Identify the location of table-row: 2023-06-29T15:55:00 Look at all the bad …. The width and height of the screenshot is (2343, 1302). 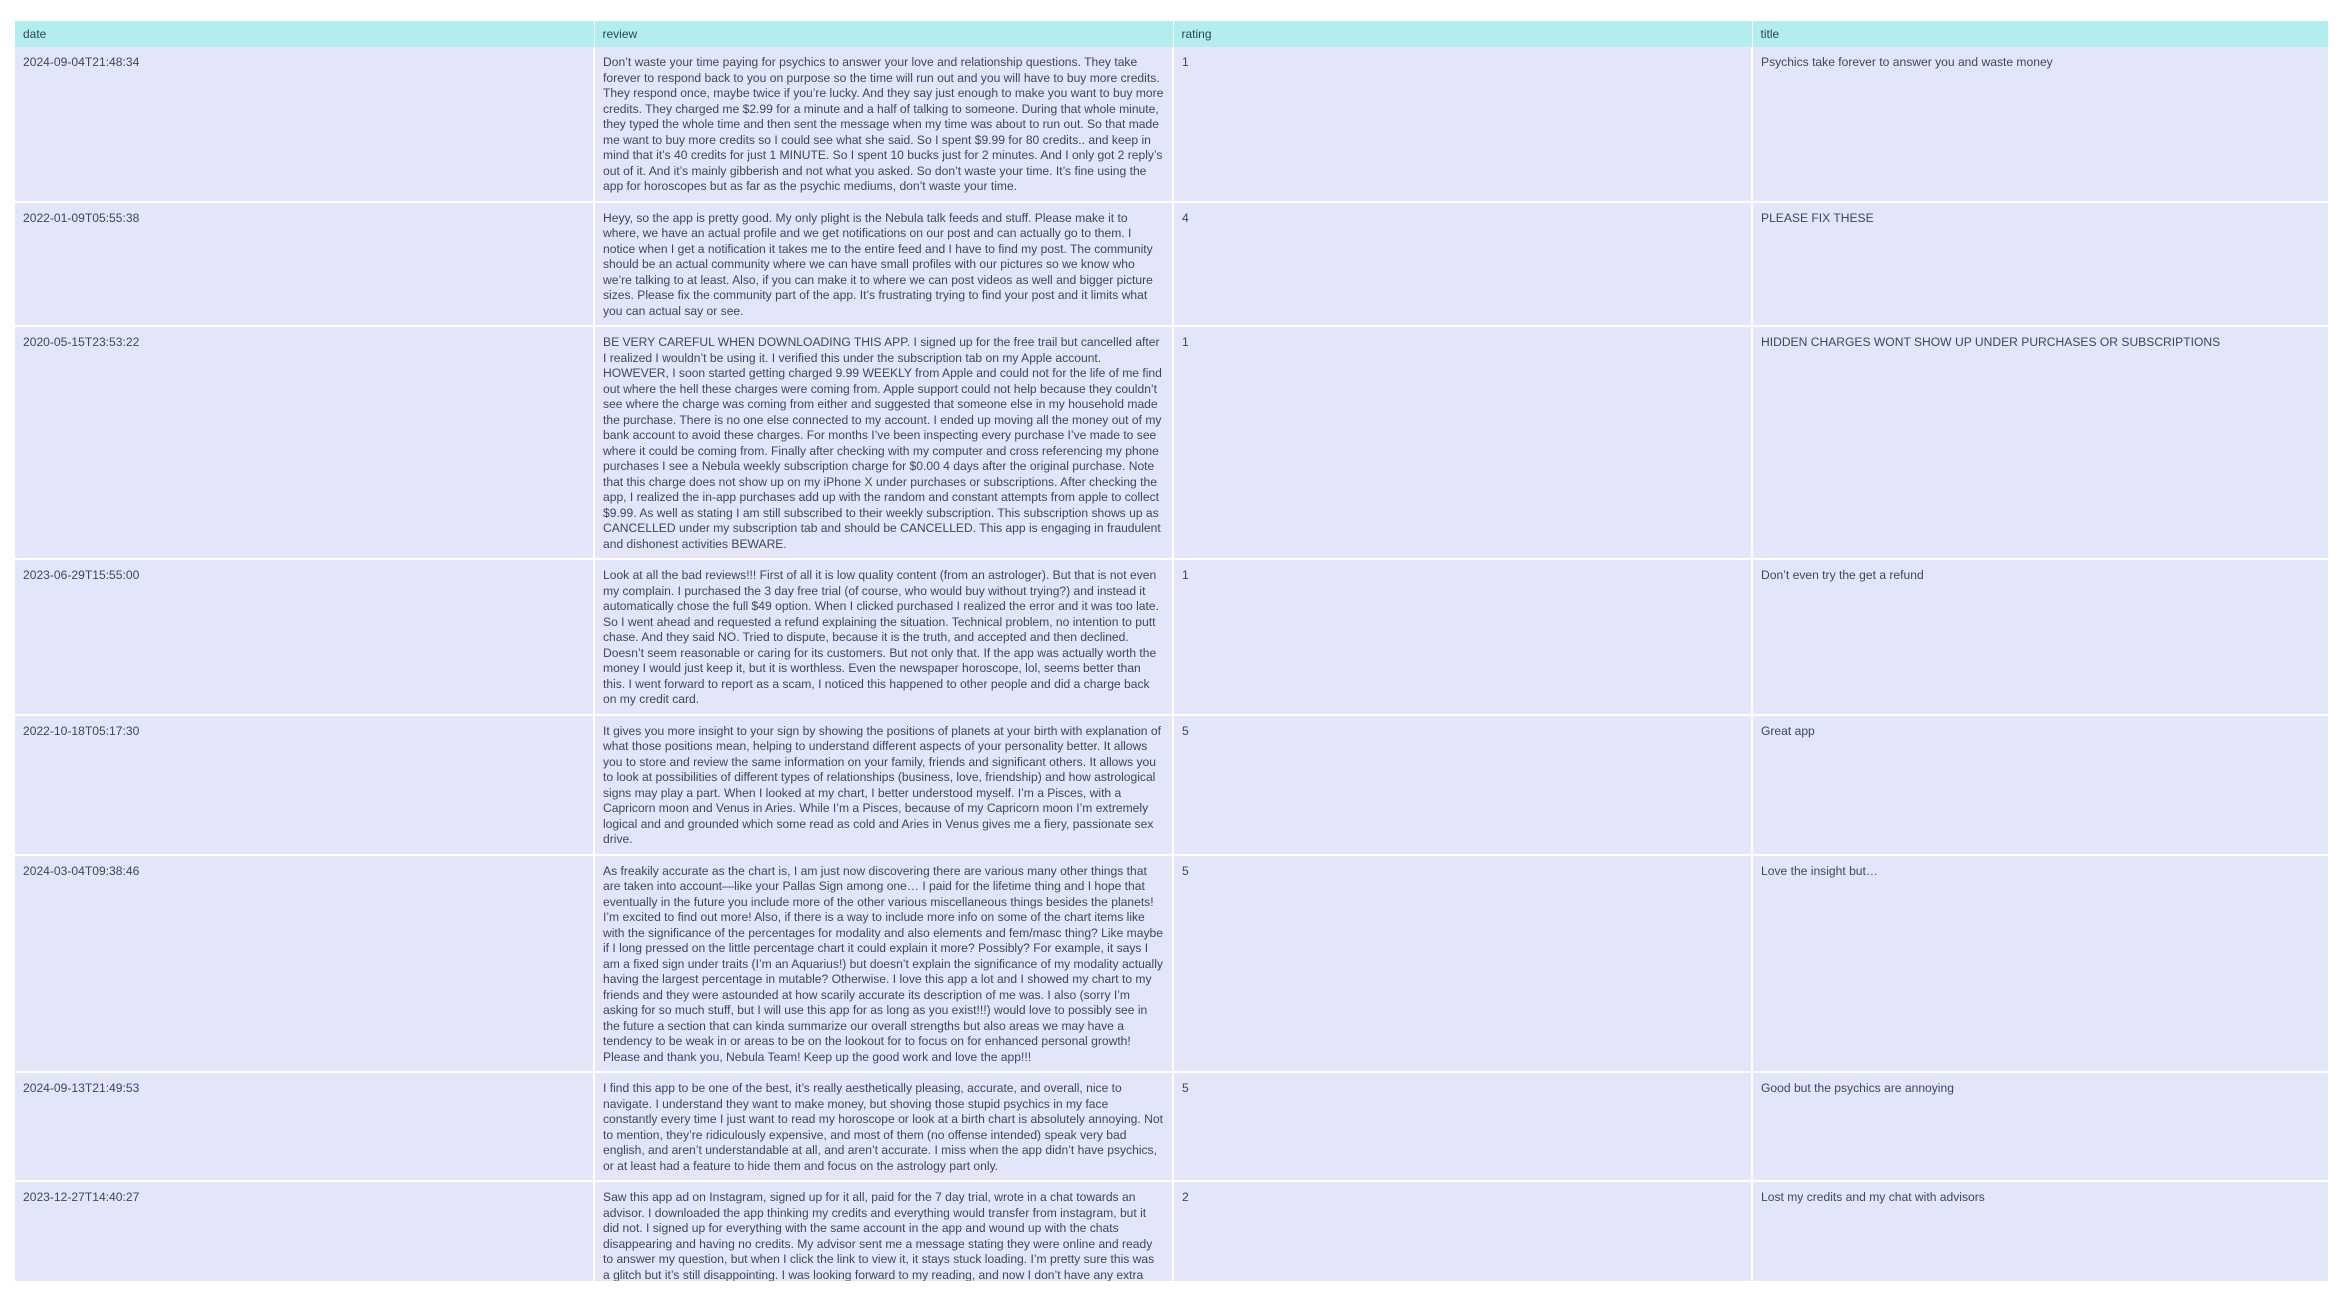
(1171, 637).